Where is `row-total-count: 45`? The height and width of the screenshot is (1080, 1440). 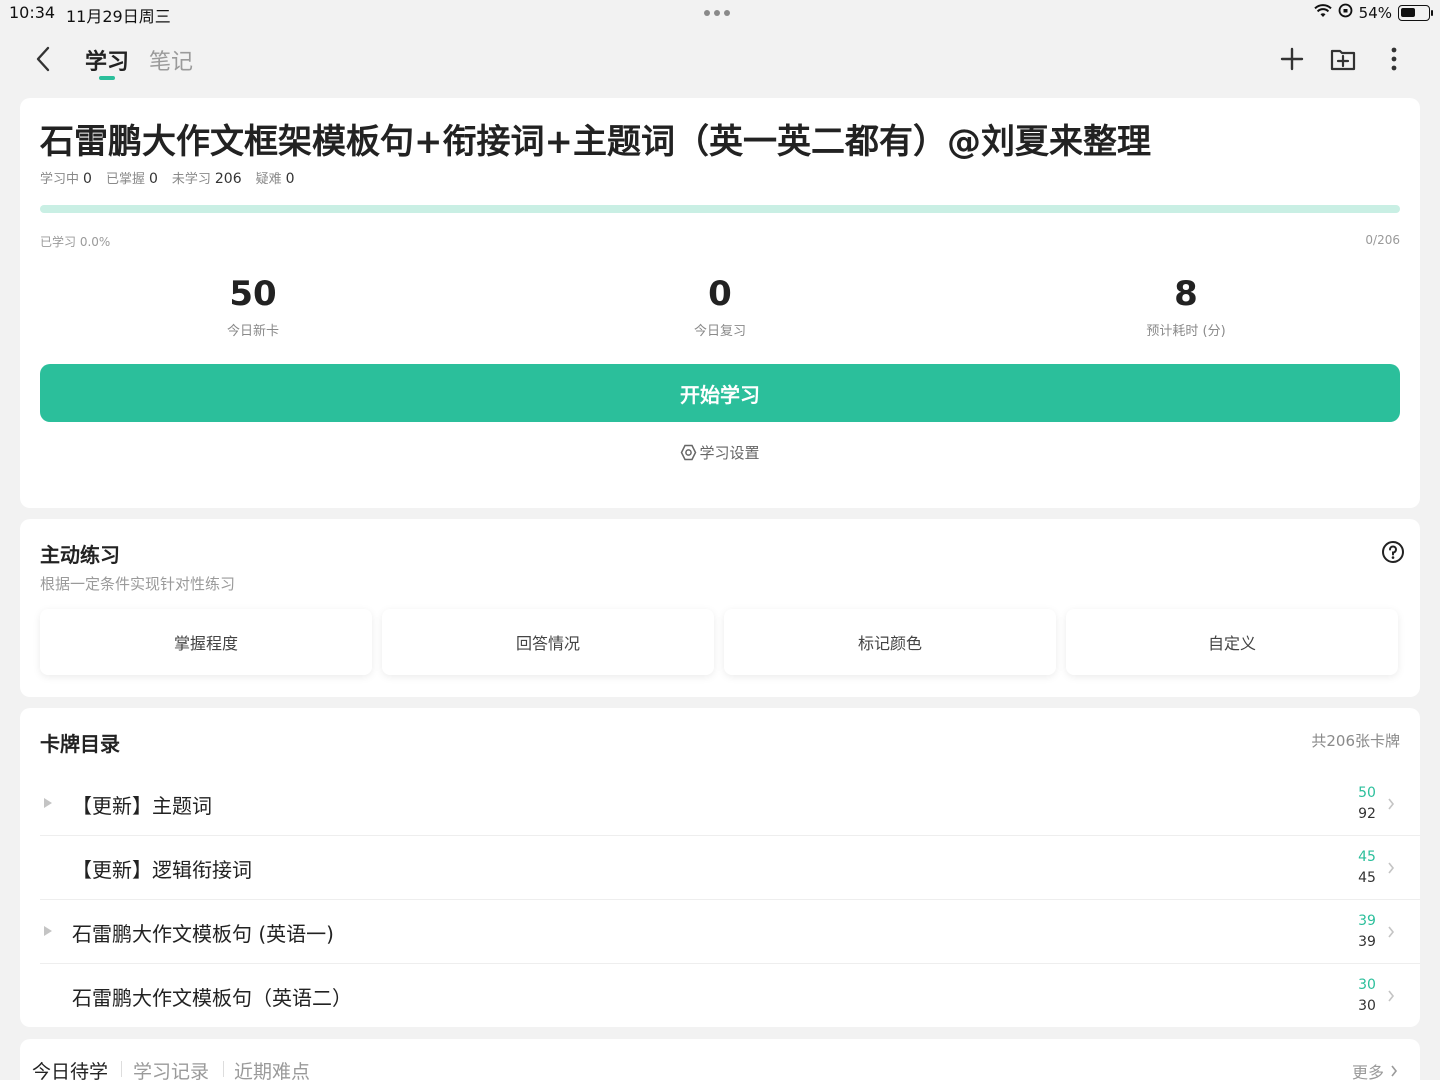
row-total-count: 45 is located at coordinates (1367, 878).